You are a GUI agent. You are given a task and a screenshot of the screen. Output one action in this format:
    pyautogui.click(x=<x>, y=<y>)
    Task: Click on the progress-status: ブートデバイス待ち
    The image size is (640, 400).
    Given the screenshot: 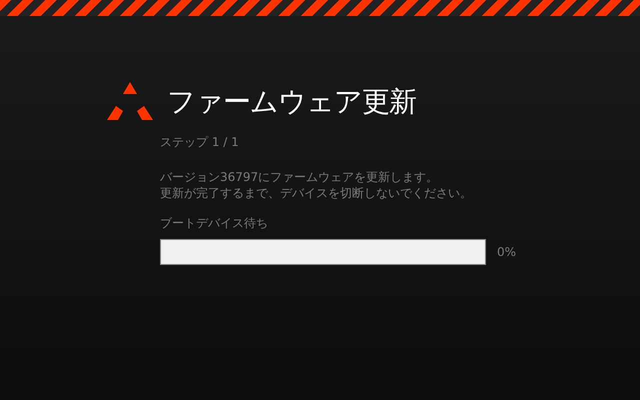 What is the action you would take?
    pyautogui.click(x=214, y=223)
    